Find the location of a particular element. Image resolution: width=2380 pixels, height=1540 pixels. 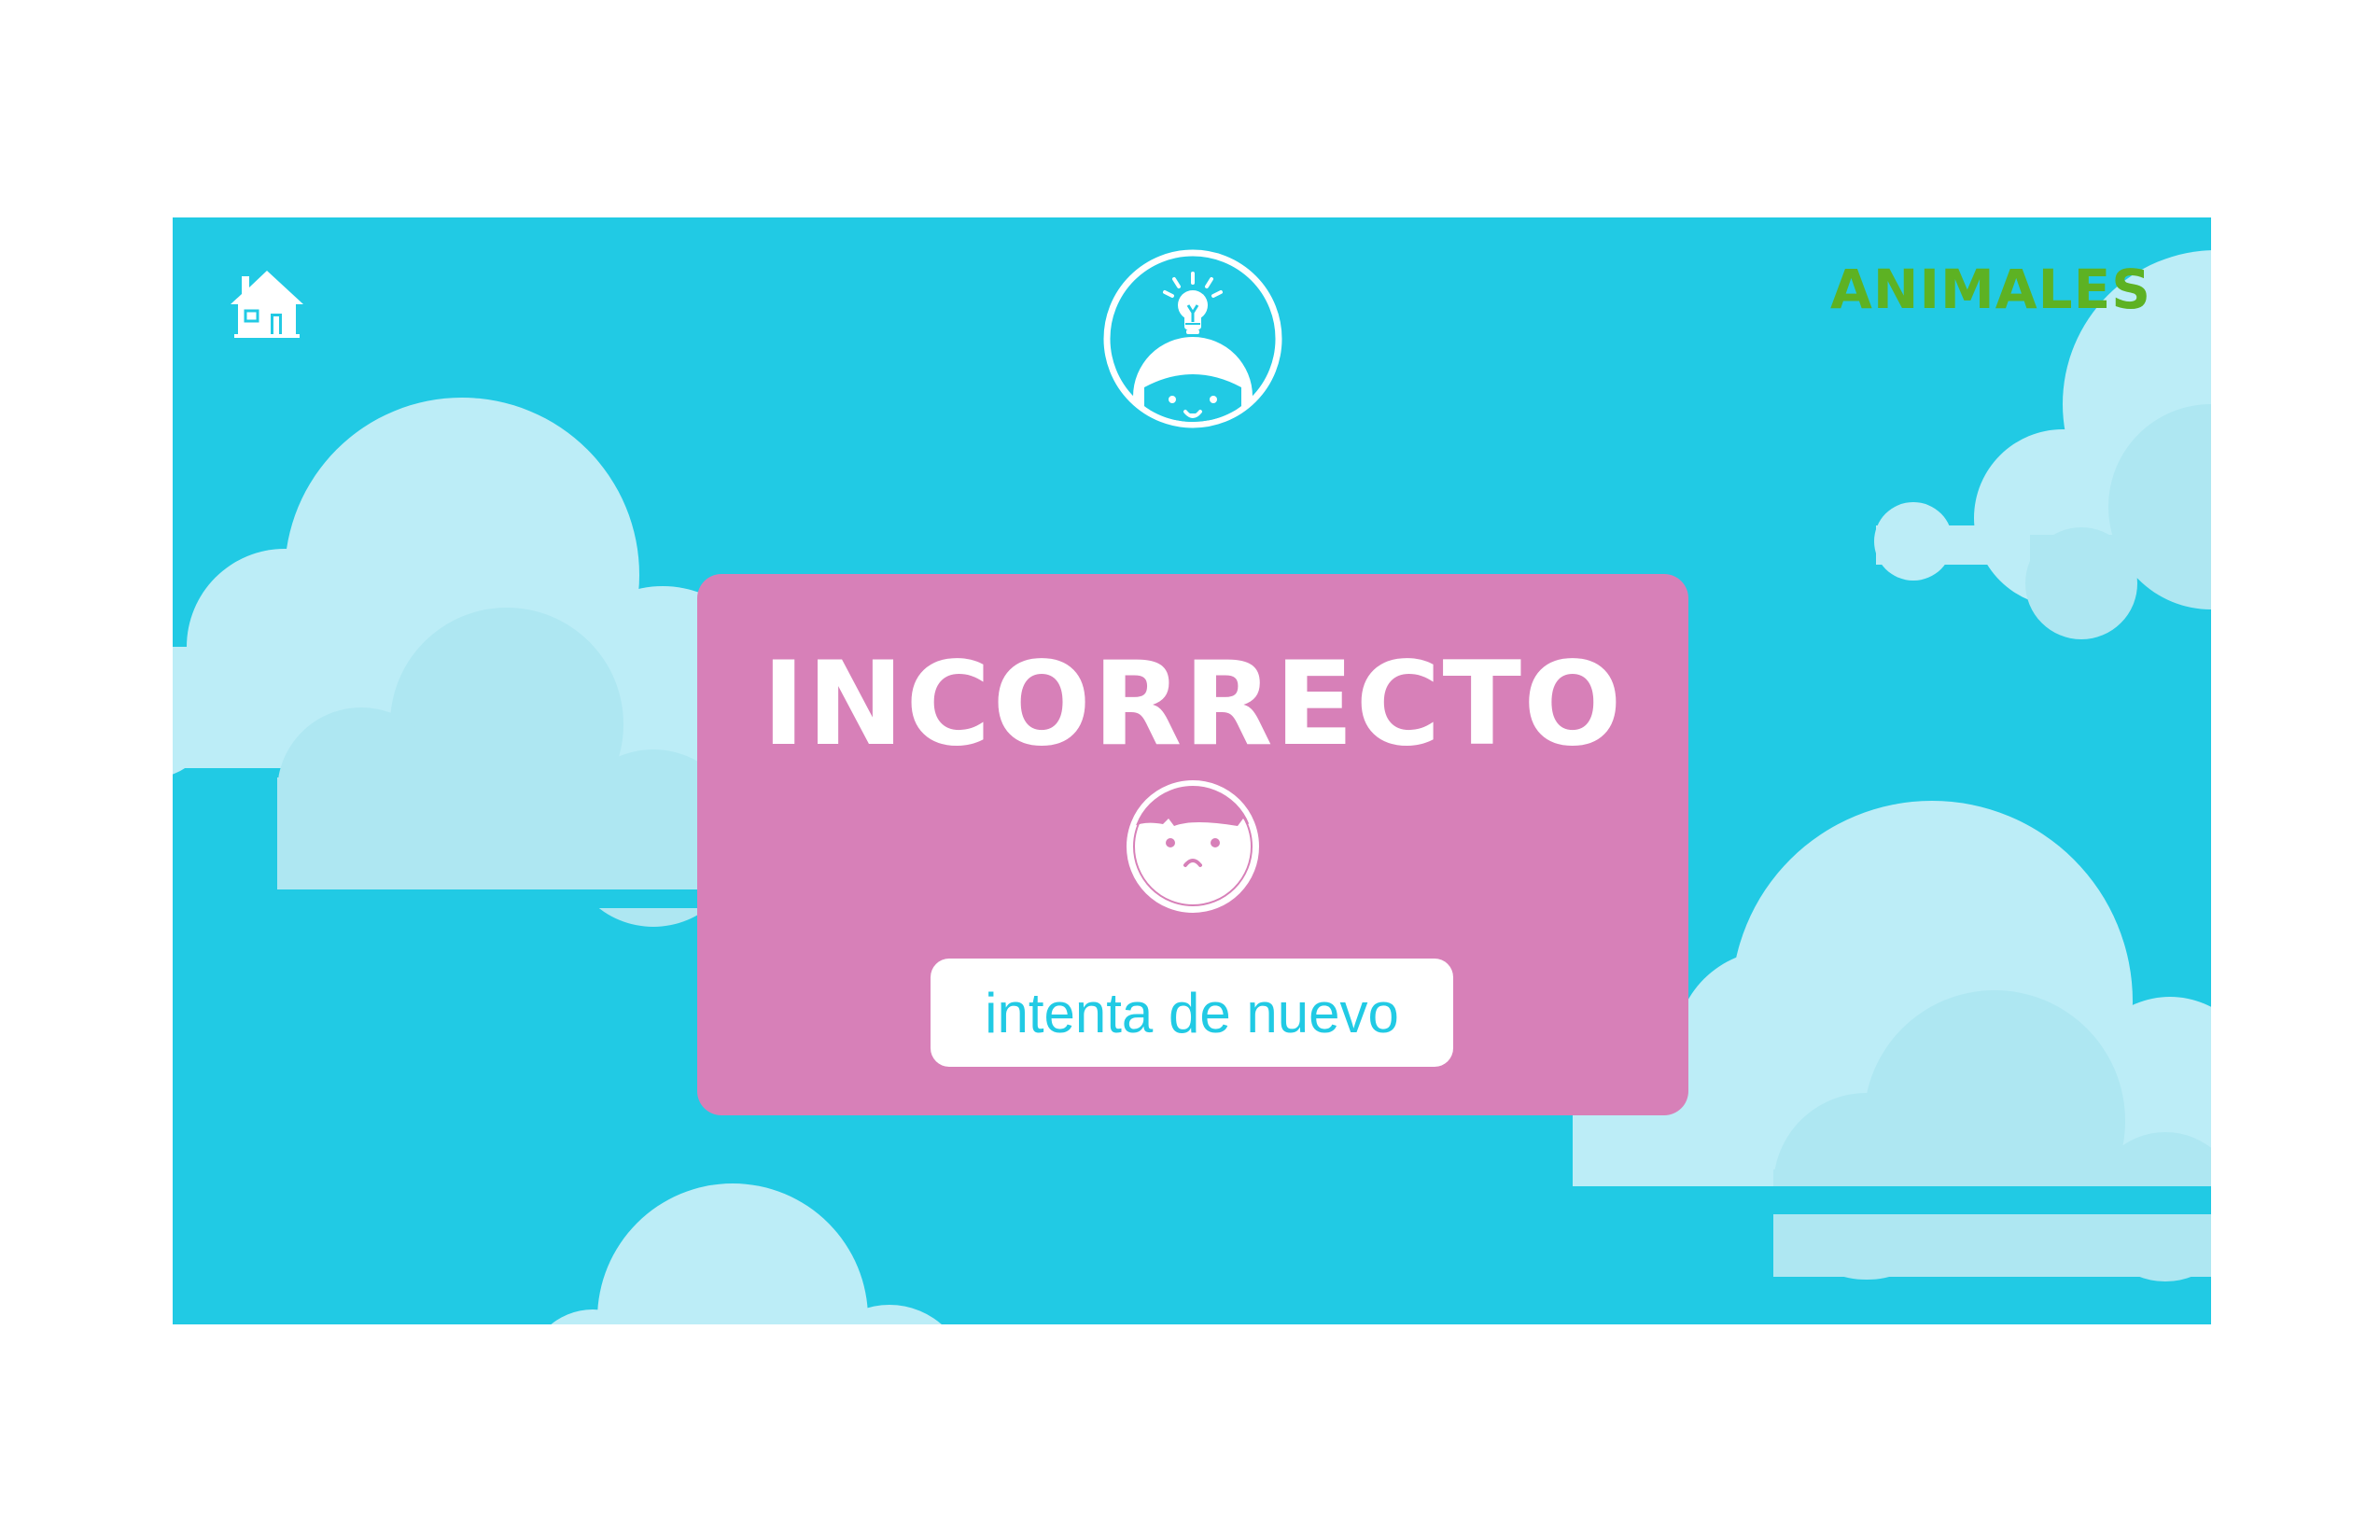

avatar-badge is located at coordinates (1192, 338).